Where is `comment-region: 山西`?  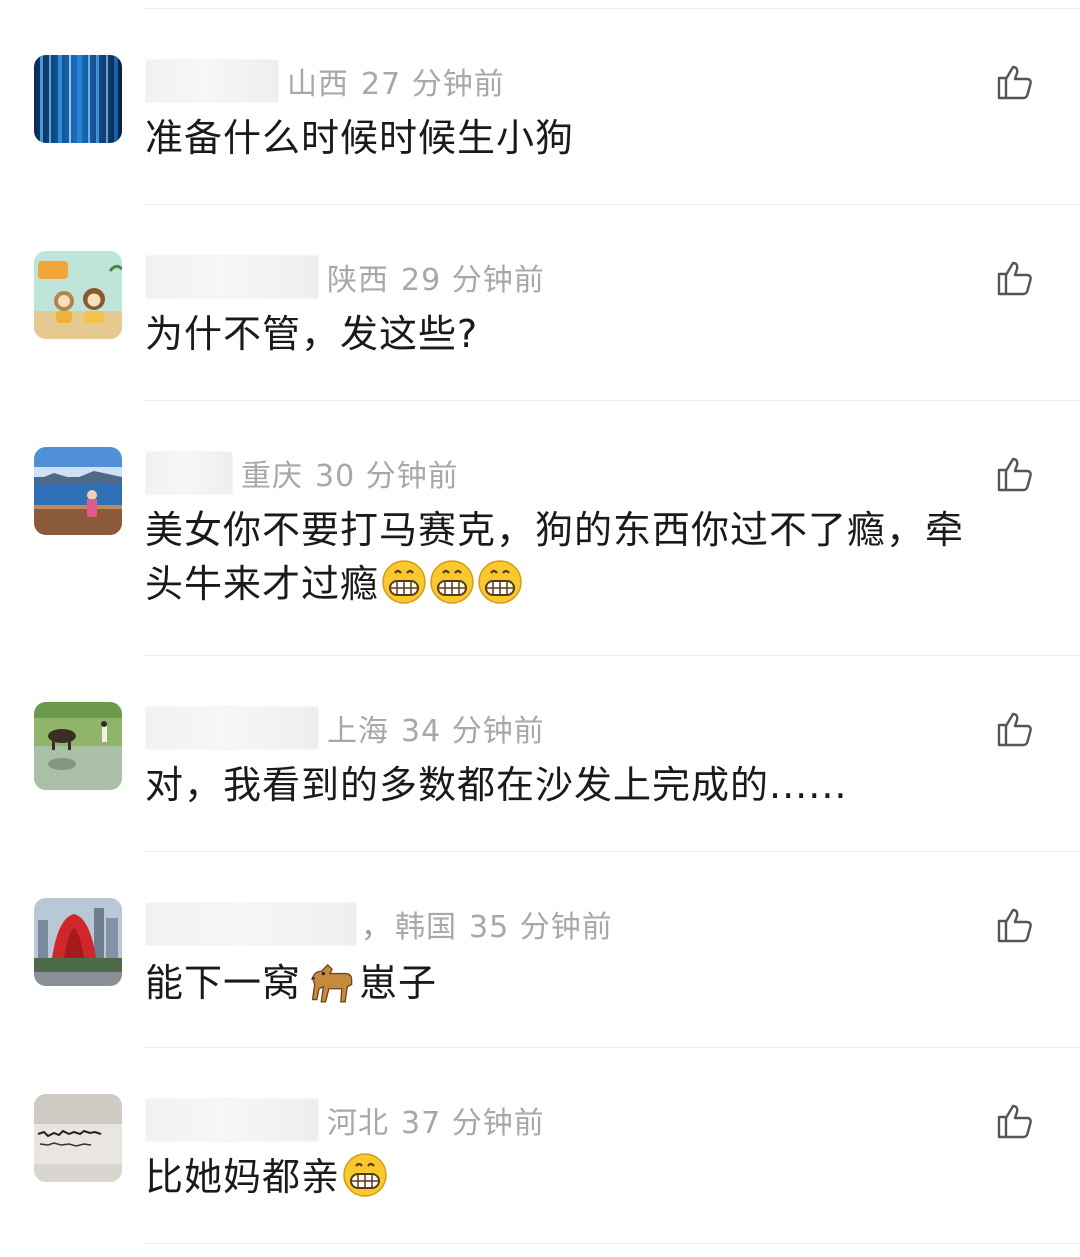 comment-region: 山西 is located at coordinates (318, 84).